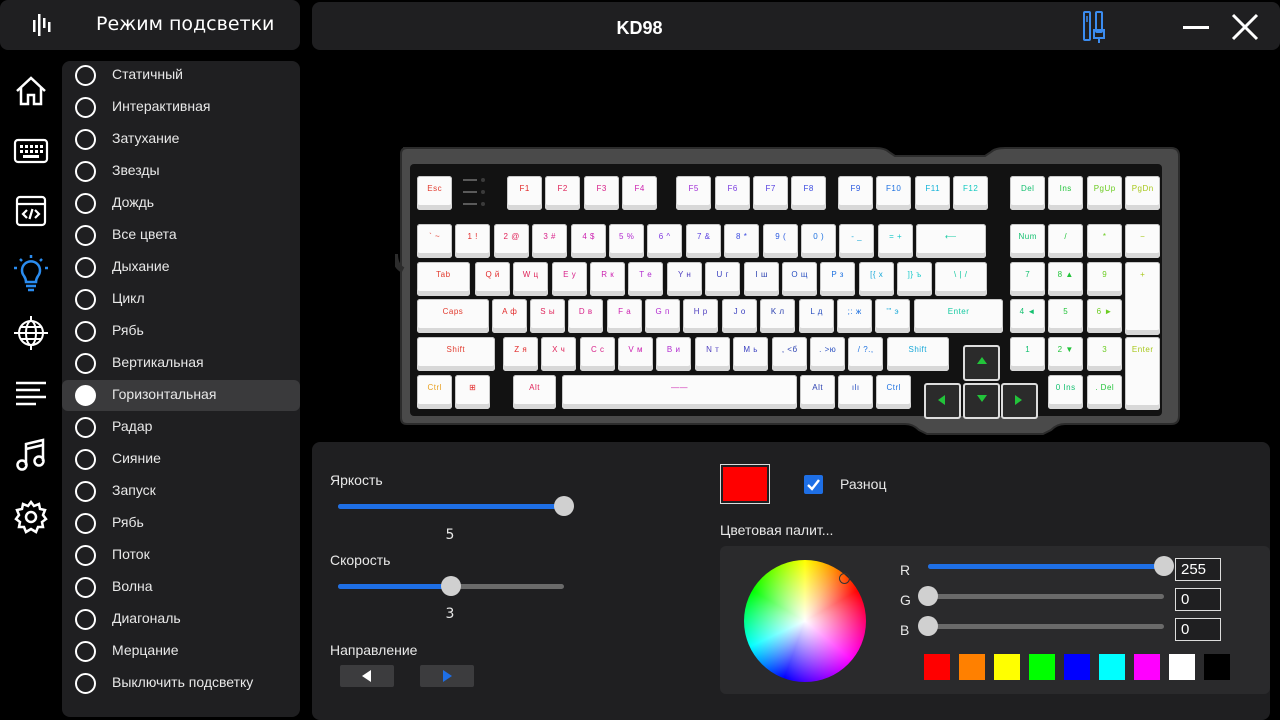 This screenshot has height=720, width=1280. I want to click on keycap: J о, so click(740, 316).